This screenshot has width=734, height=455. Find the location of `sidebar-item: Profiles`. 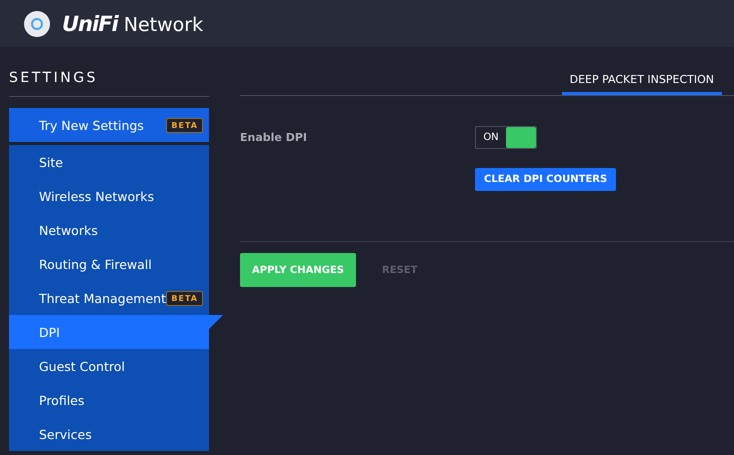

sidebar-item: Profiles is located at coordinates (109, 400).